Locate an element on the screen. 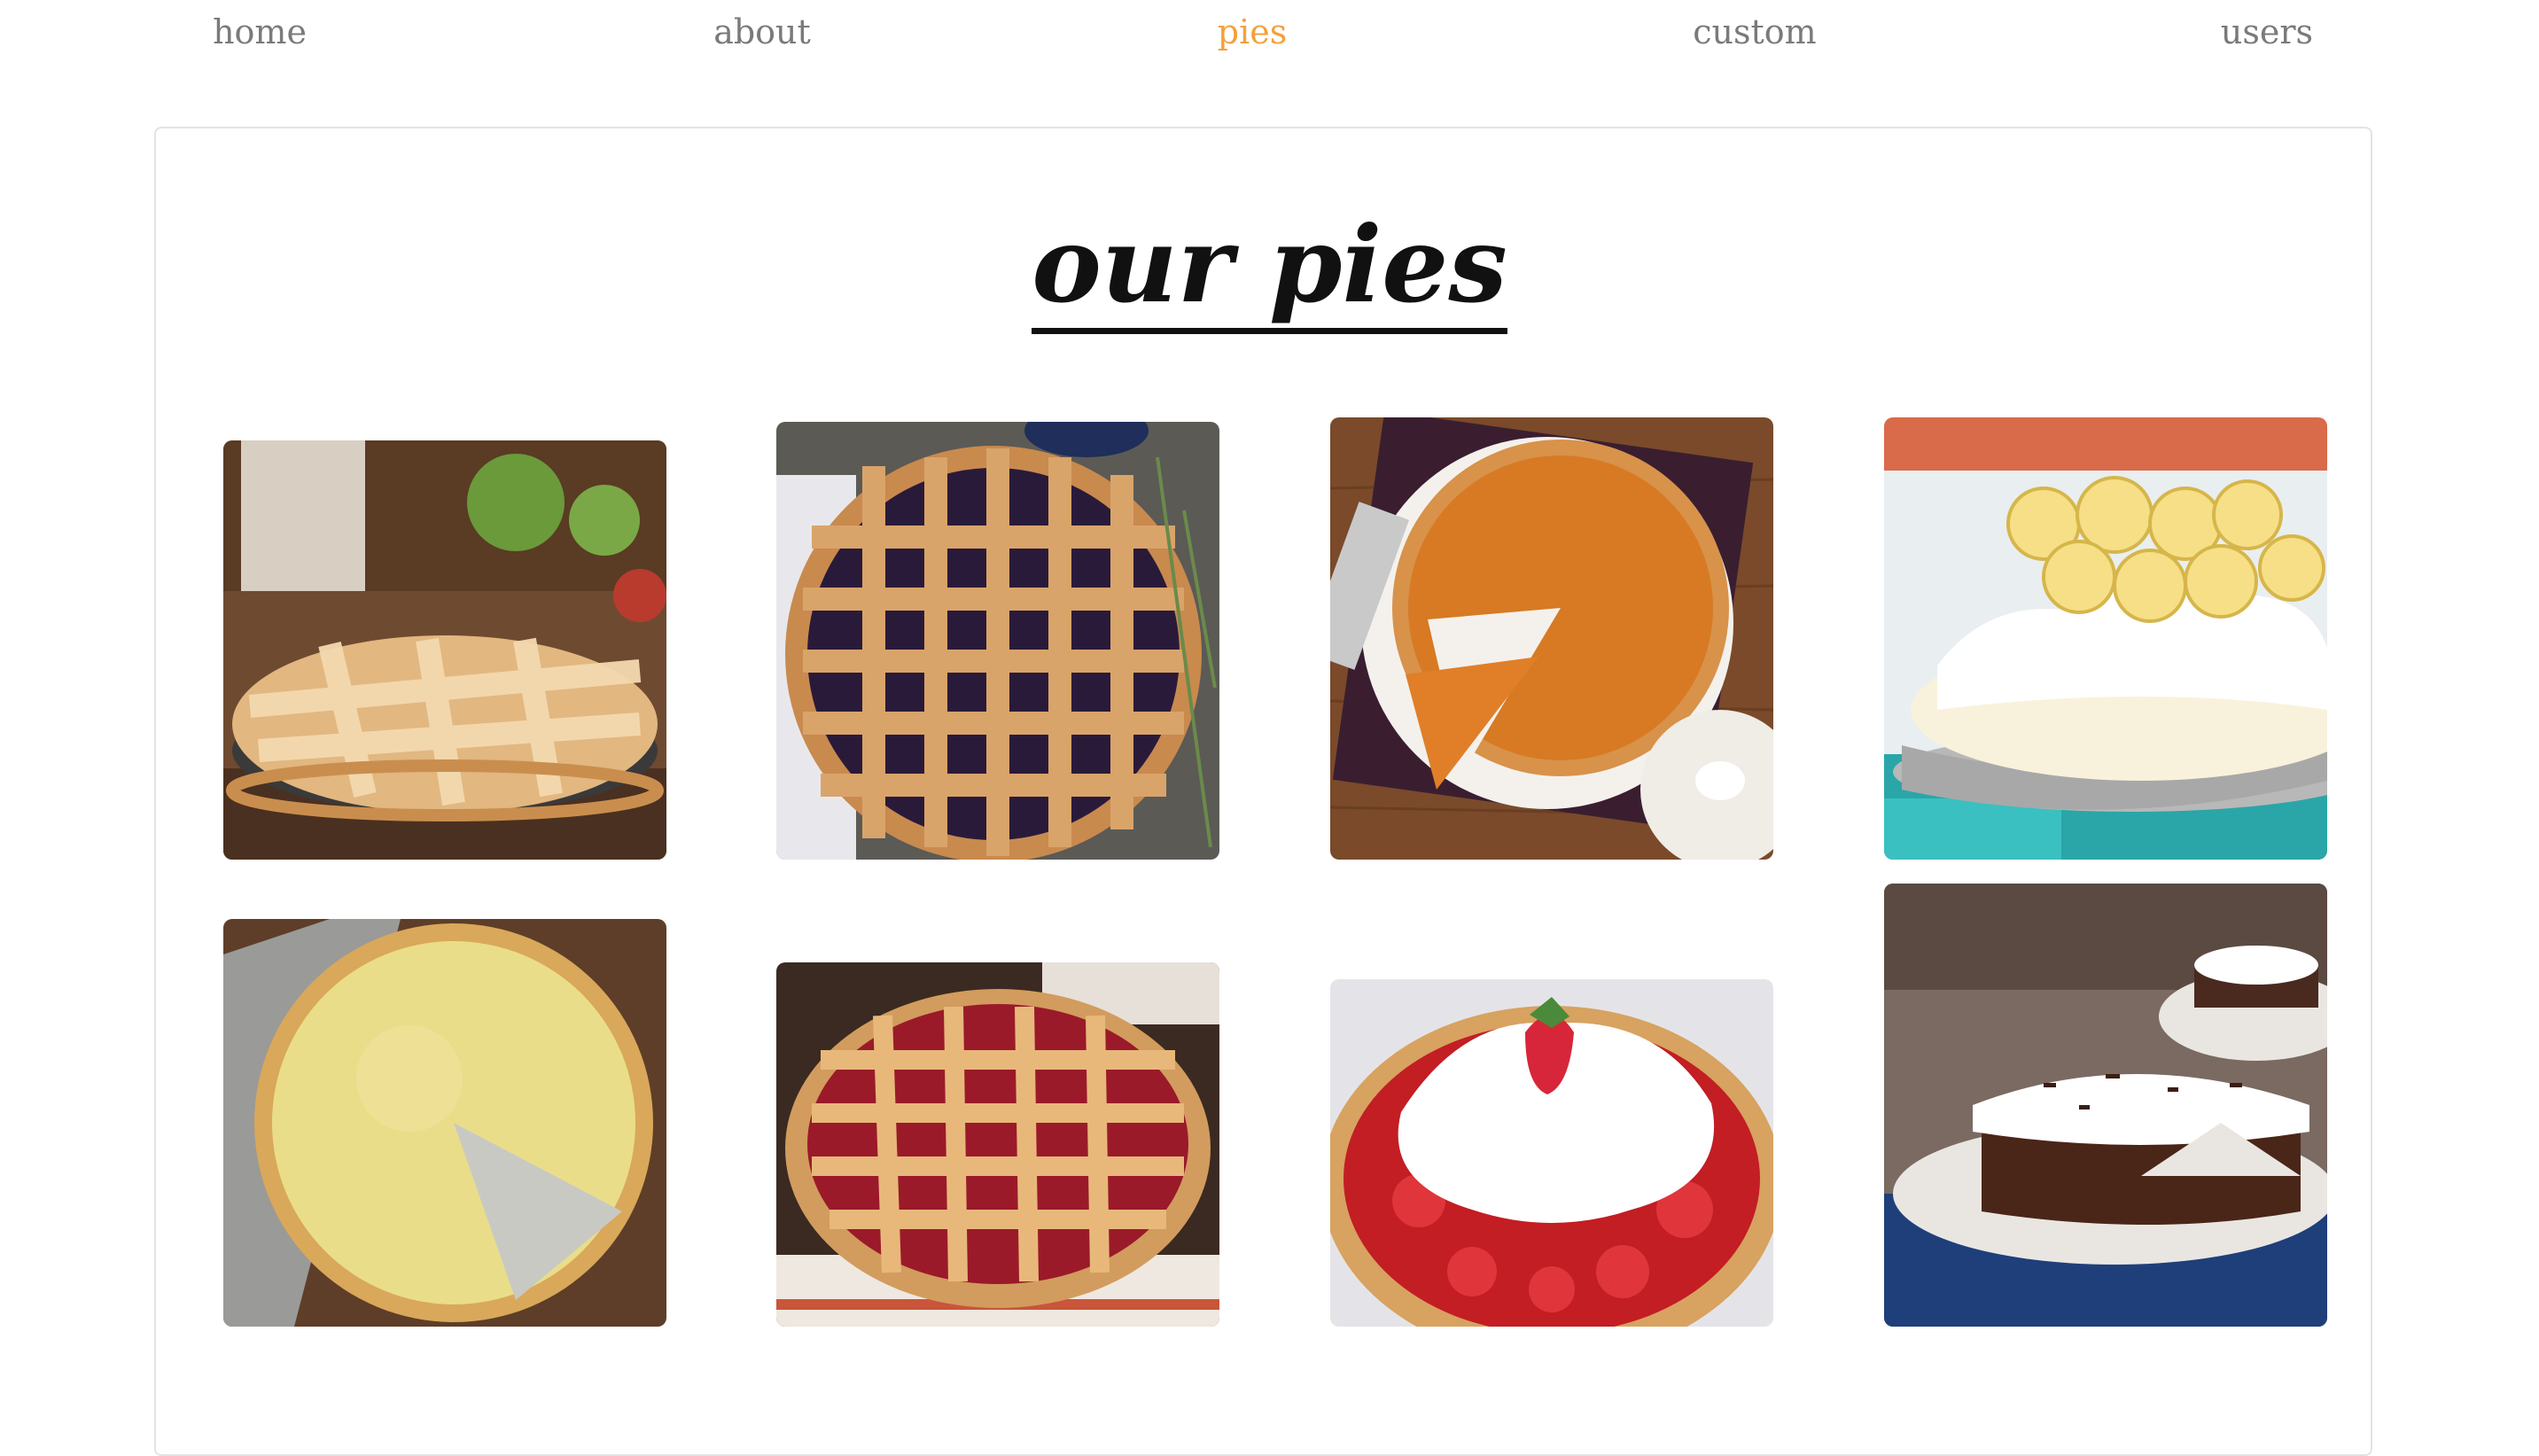 Image resolution: width=2539 pixels, height=1456 pixels. banana-cream-pie-illustration is located at coordinates (2105, 638).